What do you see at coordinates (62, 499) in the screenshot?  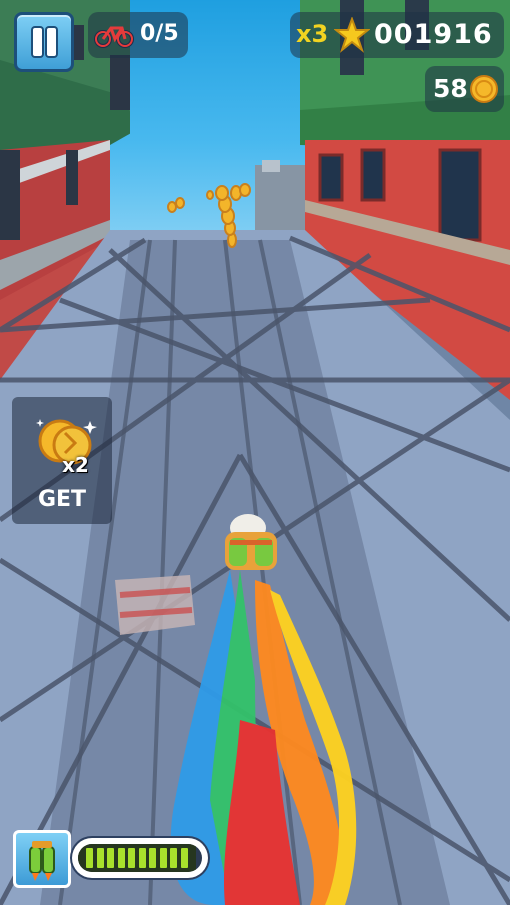 I see `get-button-label: GET` at bounding box center [62, 499].